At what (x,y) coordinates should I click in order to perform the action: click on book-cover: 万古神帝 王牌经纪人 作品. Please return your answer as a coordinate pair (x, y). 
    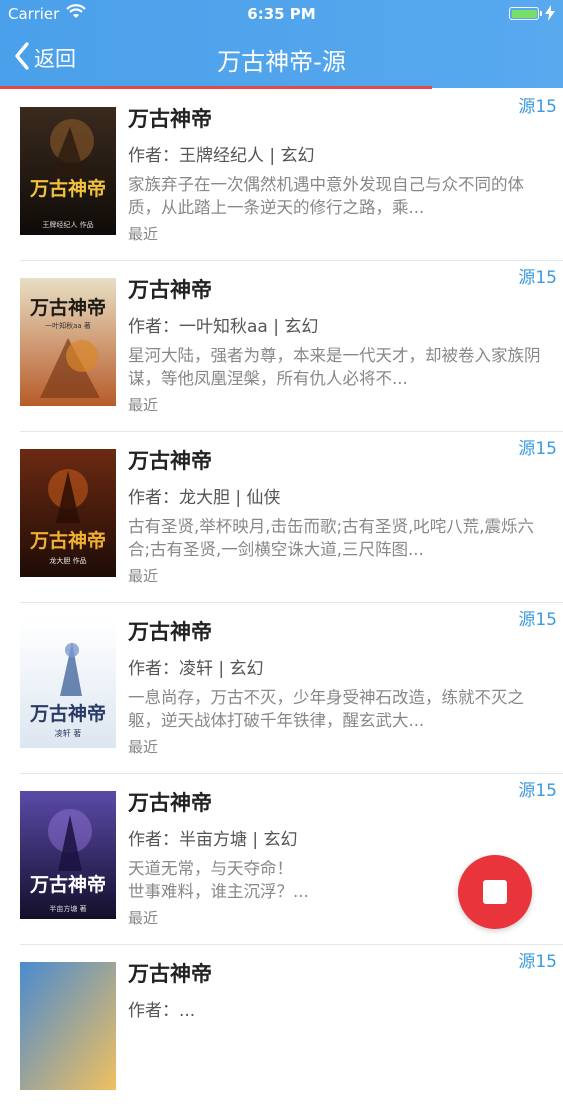
    Looking at the image, I should click on (68, 171).